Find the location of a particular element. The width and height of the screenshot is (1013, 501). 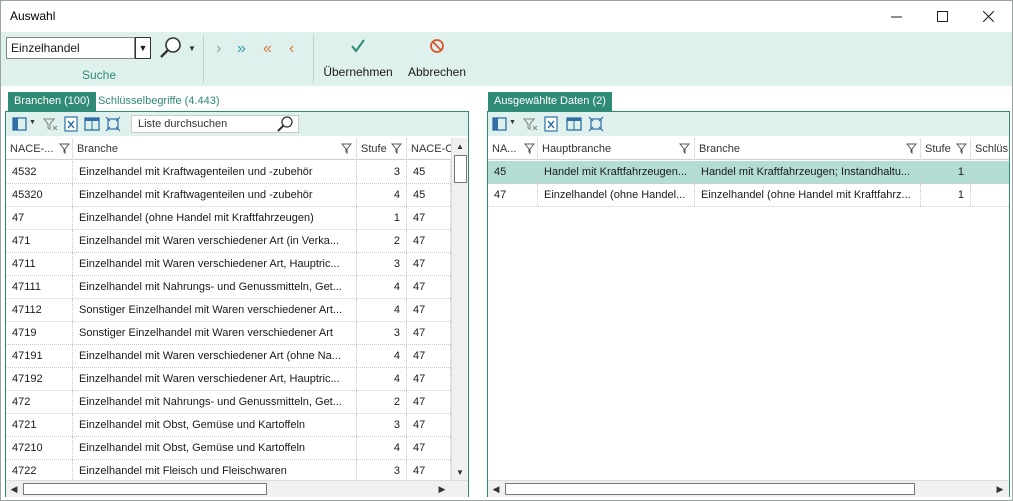

tab-ausgewaehlte-daten: Ausgewählte Daten (2) is located at coordinates (550, 101).